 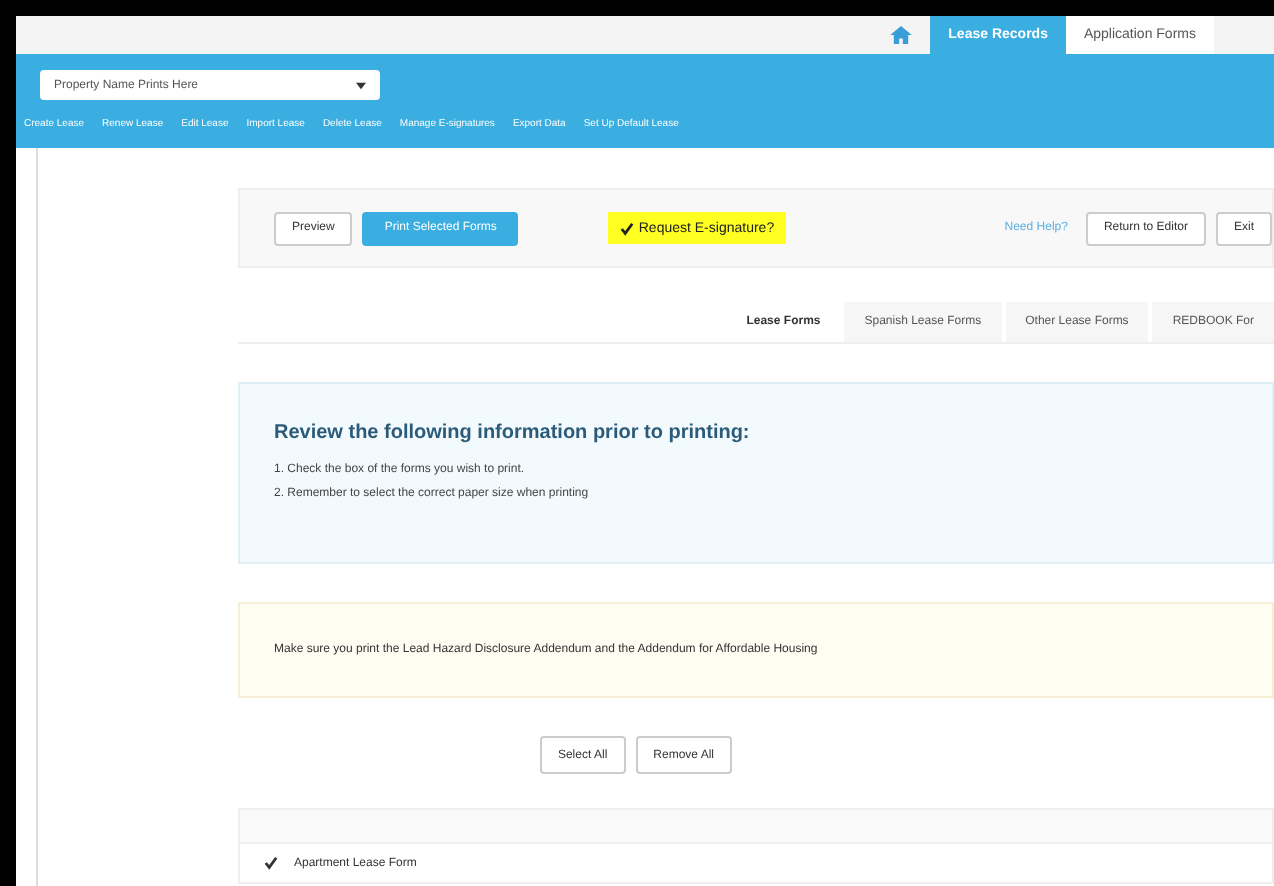 What do you see at coordinates (513, 433) in the screenshot?
I see `info-heading: Review the following information prior to printing:` at bounding box center [513, 433].